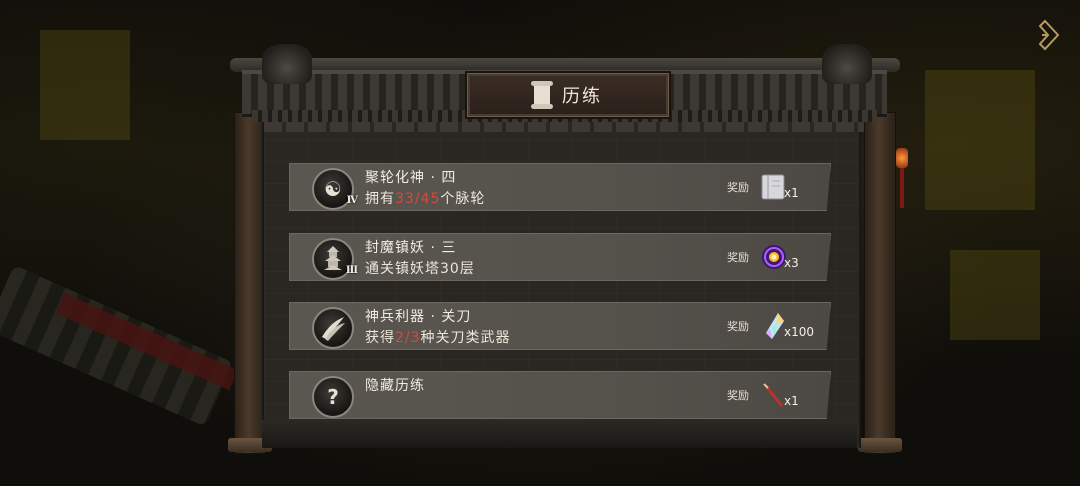  I want to click on quest-title: 封魔镇妖 · 三, so click(411, 248).